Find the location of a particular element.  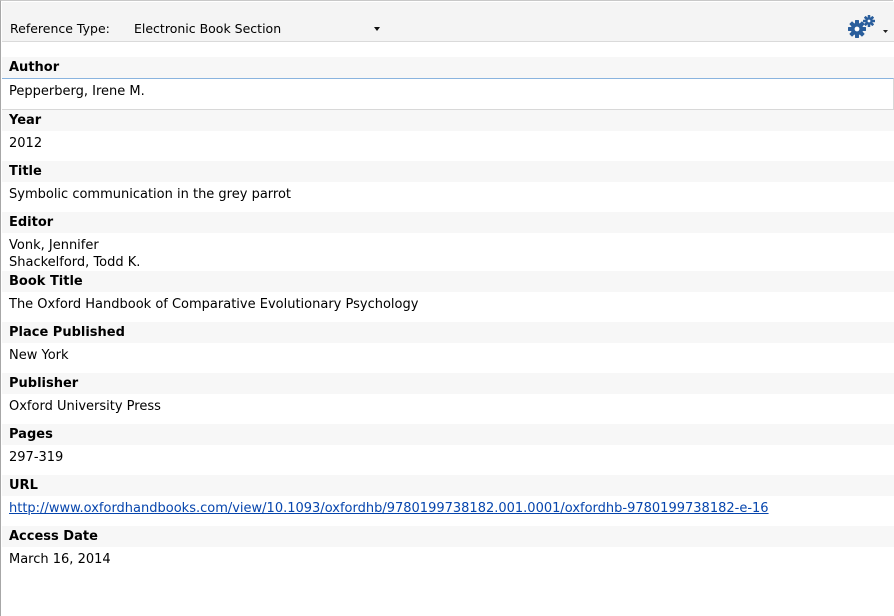

gears-icon is located at coordinates (868, 26).